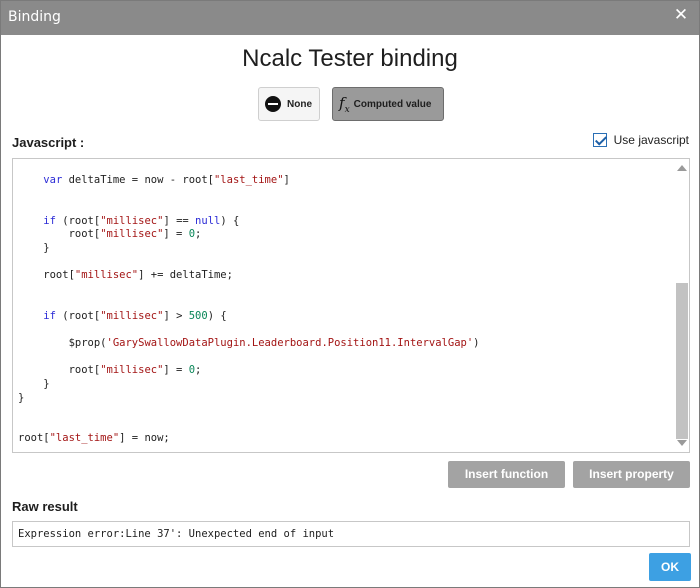 This screenshot has height=588, width=700. Describe the element at coordinates (273, 104) in the screenshot. I see `no-entry-icon` at that location.